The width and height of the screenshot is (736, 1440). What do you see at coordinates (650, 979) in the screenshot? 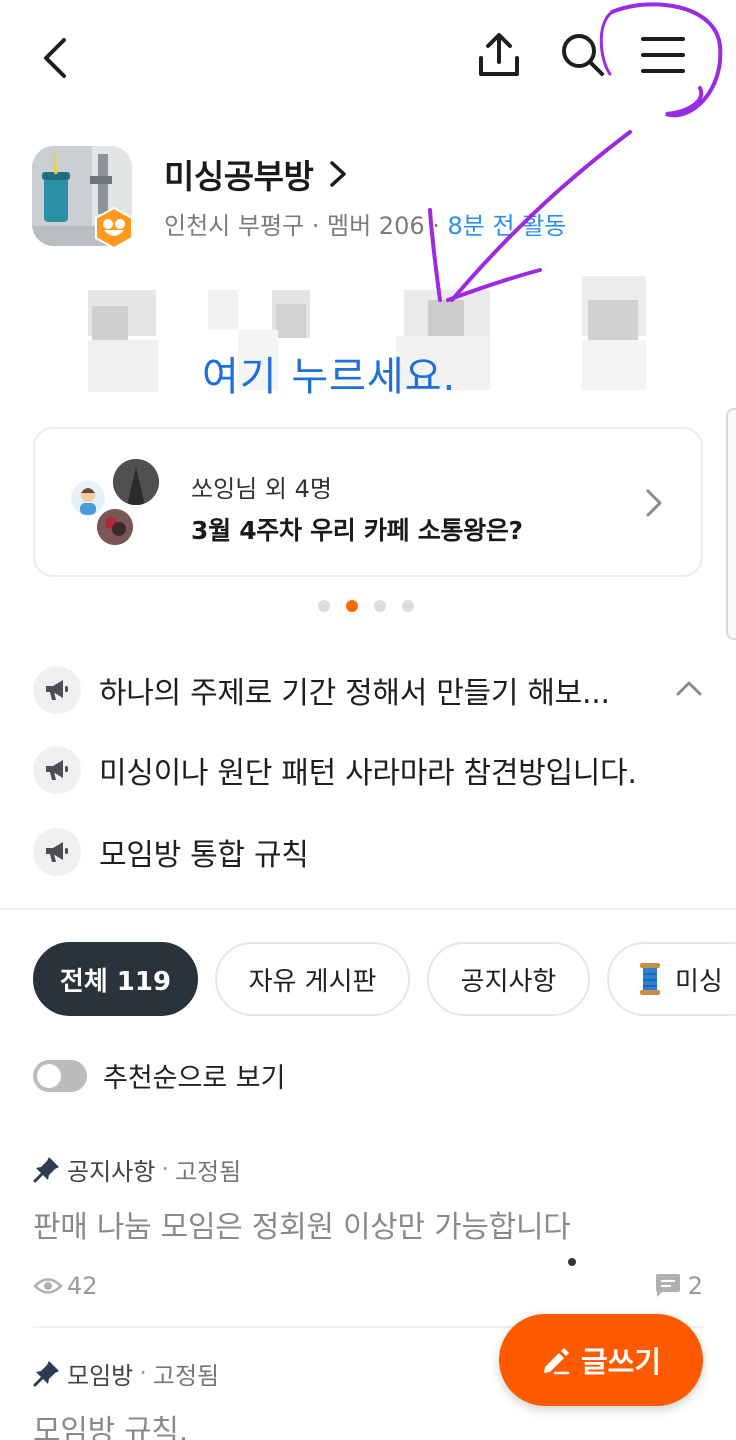
I see `spool-icon` at bounding box center [650, 979].